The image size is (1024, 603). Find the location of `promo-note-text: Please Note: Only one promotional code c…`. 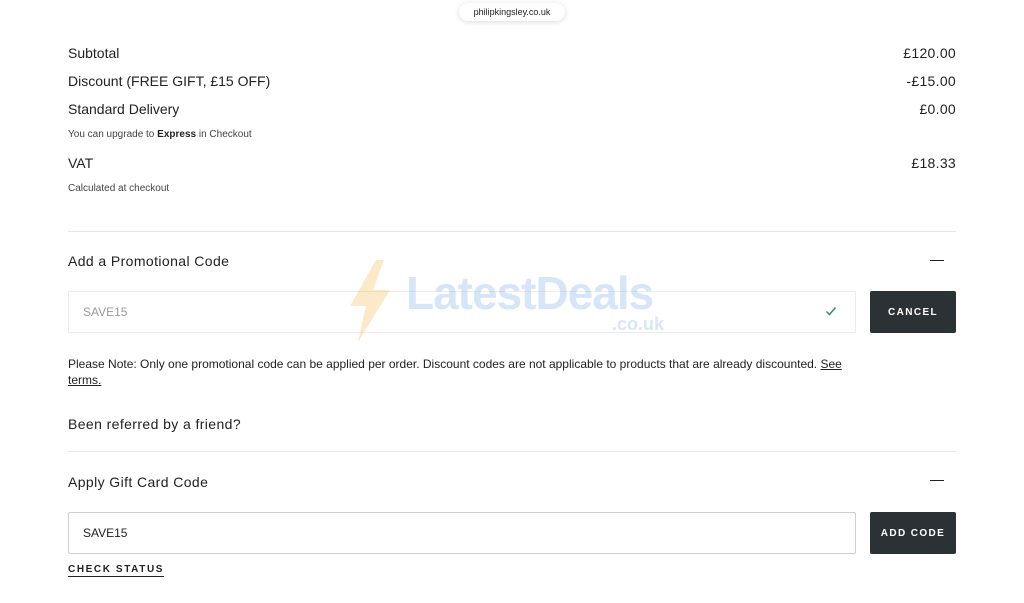

promo-note-text: Please Note: Only one promotional code c… is located at coordinates (444, 364).